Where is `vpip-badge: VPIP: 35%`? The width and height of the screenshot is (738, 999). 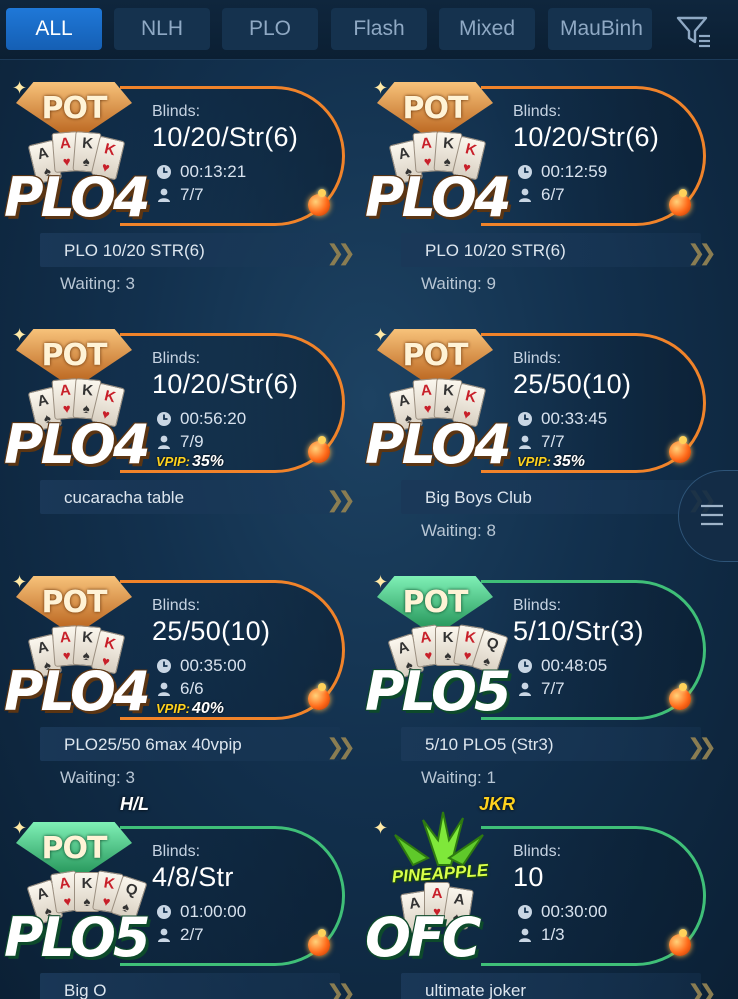
vpip-badge: VPIP: 35% is located at coordinates (551, 462).